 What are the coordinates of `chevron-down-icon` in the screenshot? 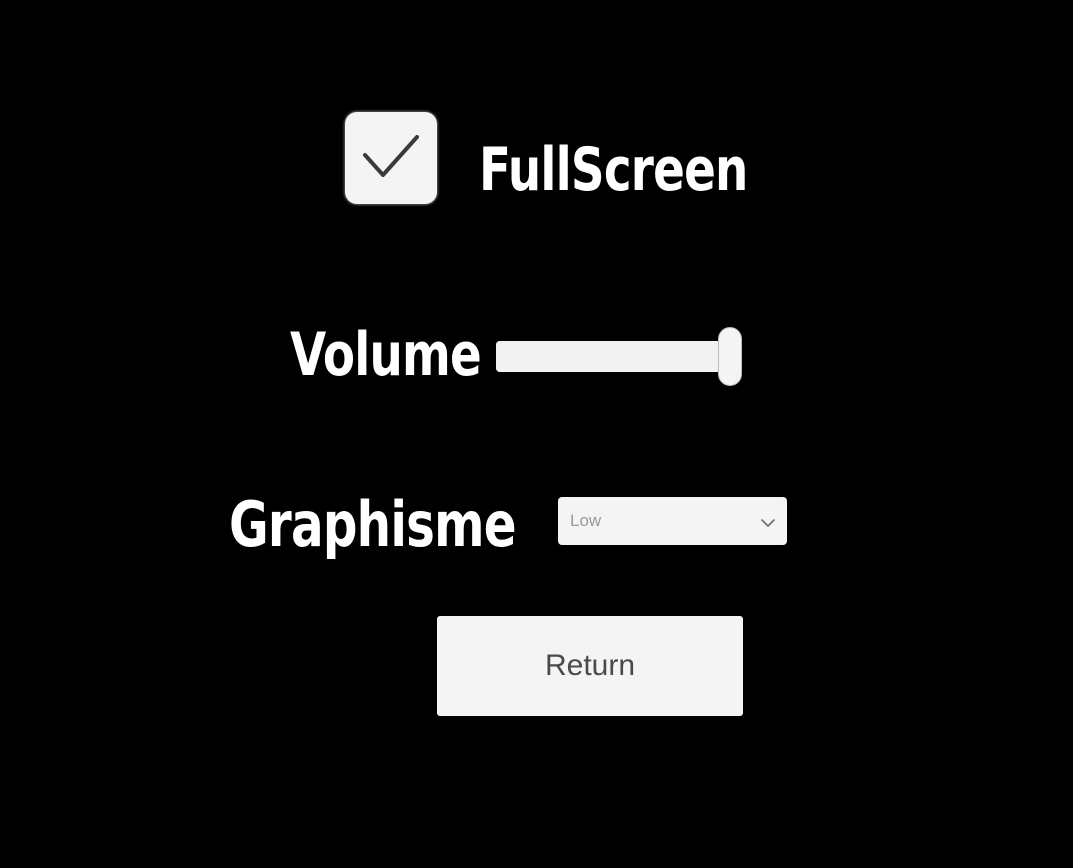 It's located at (768, 524).